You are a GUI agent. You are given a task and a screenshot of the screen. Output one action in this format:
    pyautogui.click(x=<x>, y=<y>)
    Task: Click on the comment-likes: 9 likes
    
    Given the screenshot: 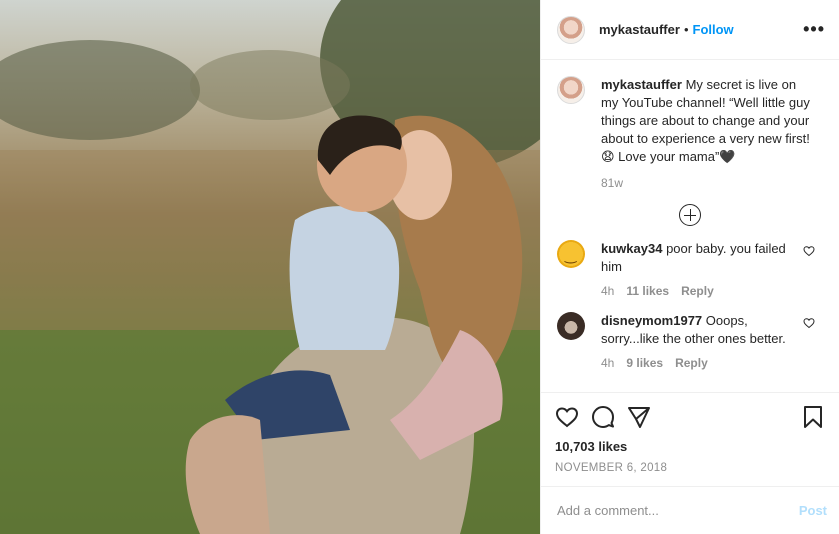 What is the action you would take?
    pyautogui.click(x=644, y=363)
    